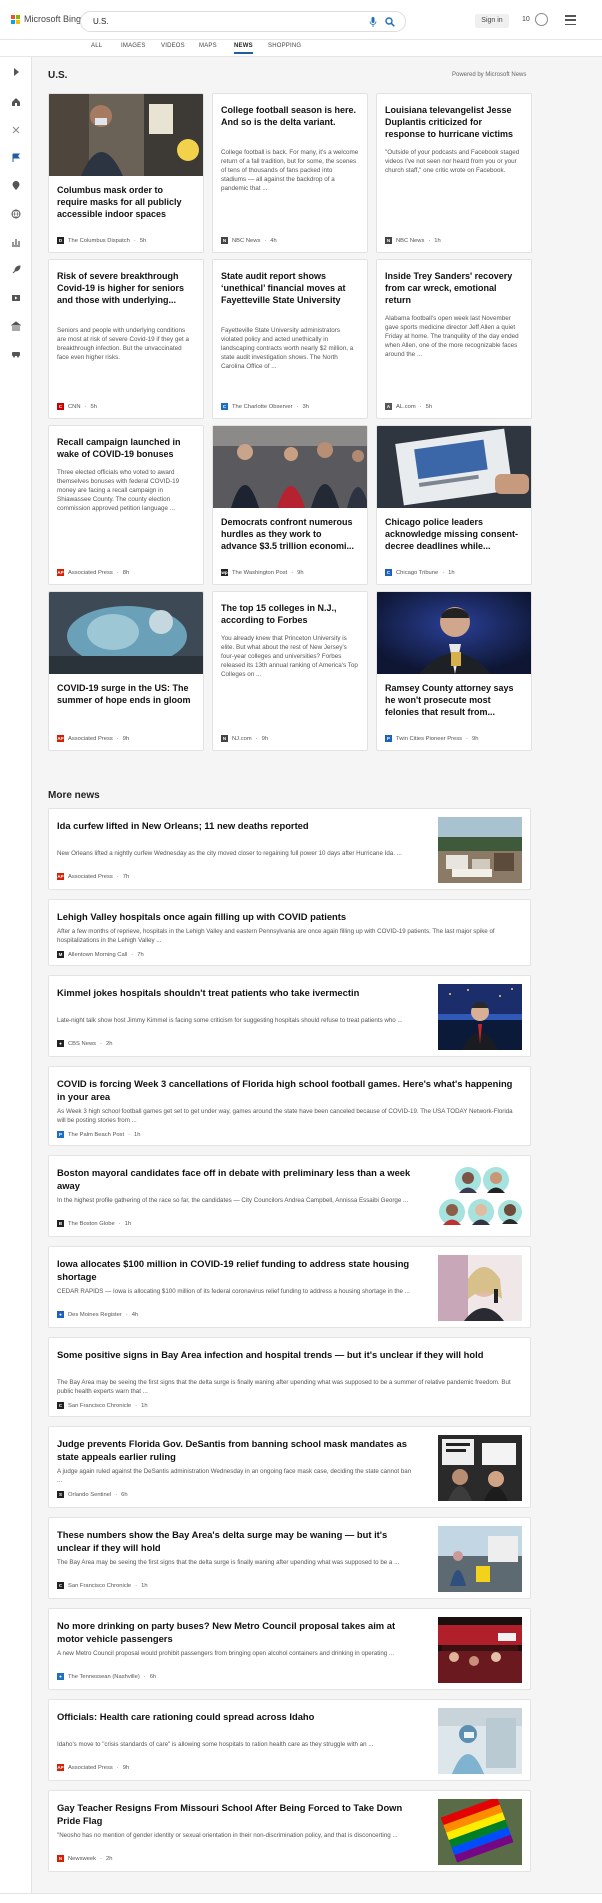  I want to click on home-icon, so click(16, 102).